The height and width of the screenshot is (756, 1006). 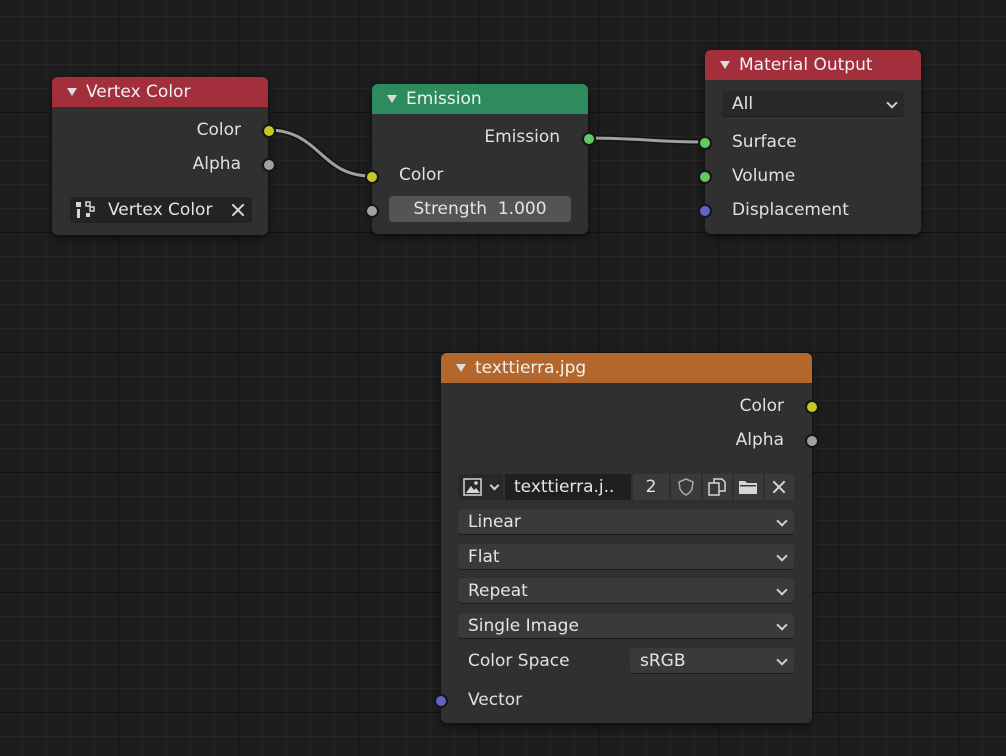 What do you see at coordinates (372, 211) in the screenshot?
I see `emission-input-socket-strength` at bounding box center [372, 211].